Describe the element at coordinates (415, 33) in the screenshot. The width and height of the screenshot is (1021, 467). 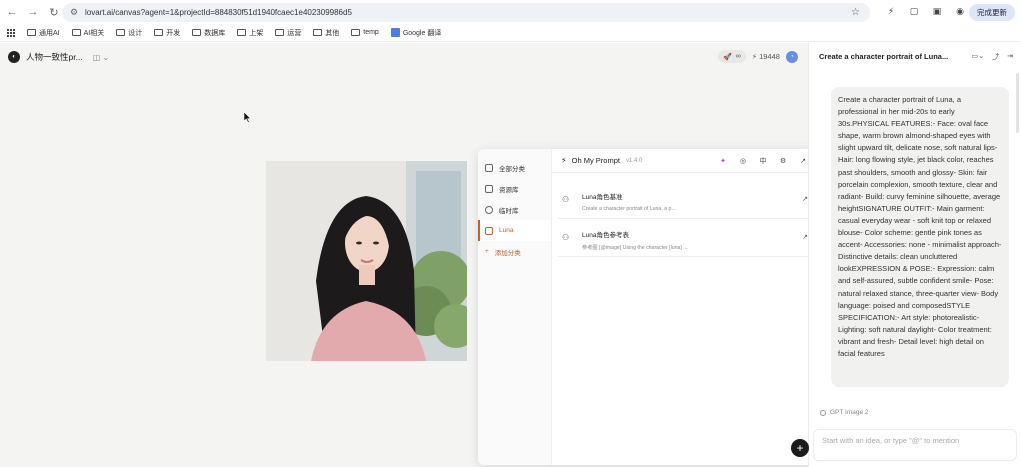
I see `bookmark-google-translate: Google 翻译` at that location.